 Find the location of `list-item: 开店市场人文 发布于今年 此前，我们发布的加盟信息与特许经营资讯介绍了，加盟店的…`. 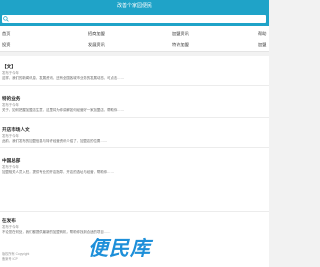

list-item: 开店市场人文 发布于今年 此前，我们发布的加盟信息与特许经营资讯介绍了，加盟店的… is located at coordinates (134, 133).